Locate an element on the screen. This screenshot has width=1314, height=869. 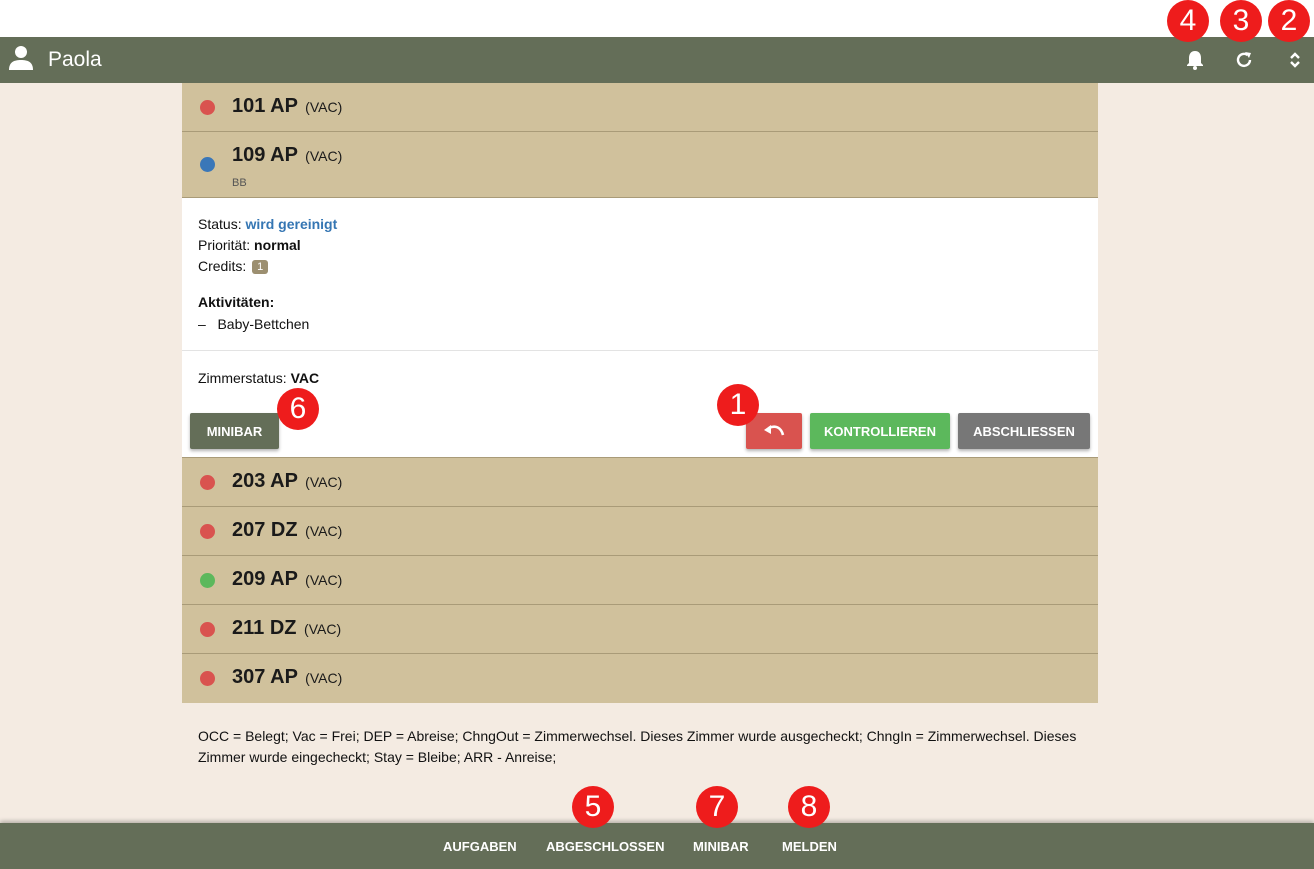
unfold-icon is located at coordinates (1295, 60).